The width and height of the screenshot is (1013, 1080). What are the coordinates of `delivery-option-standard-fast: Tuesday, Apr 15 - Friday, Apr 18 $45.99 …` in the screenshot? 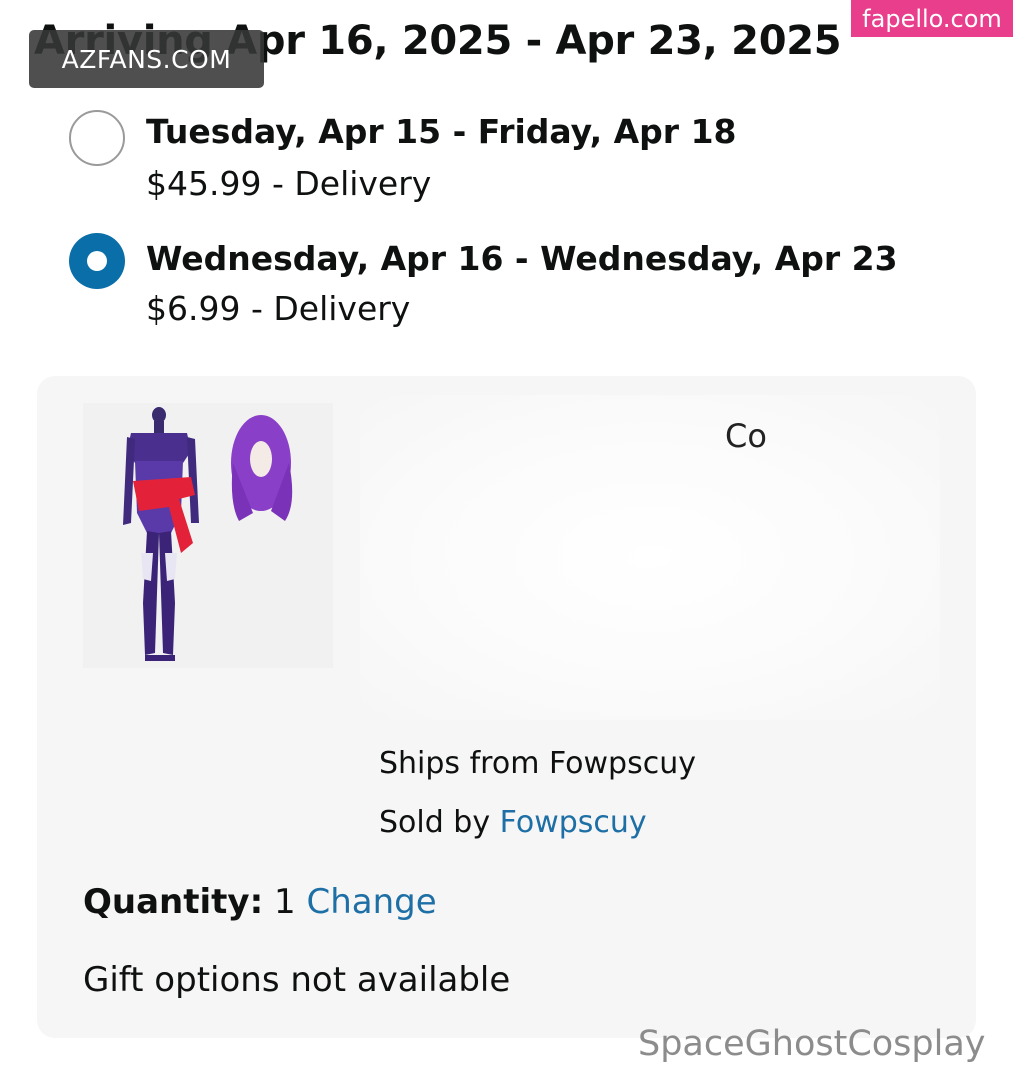 It's located at (506, 158).